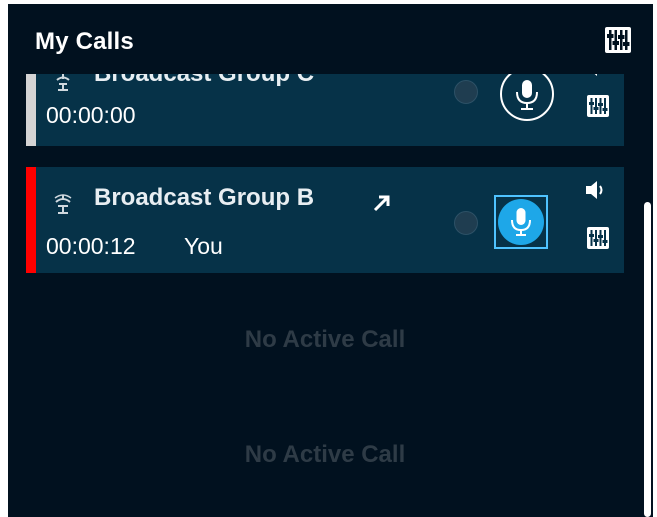 Image resolution: width=657 pixels, height=517 pixels. Describe the element at coordinates (382, 203) in the screenshot. I see `redirect-arrow-icon` at that location.